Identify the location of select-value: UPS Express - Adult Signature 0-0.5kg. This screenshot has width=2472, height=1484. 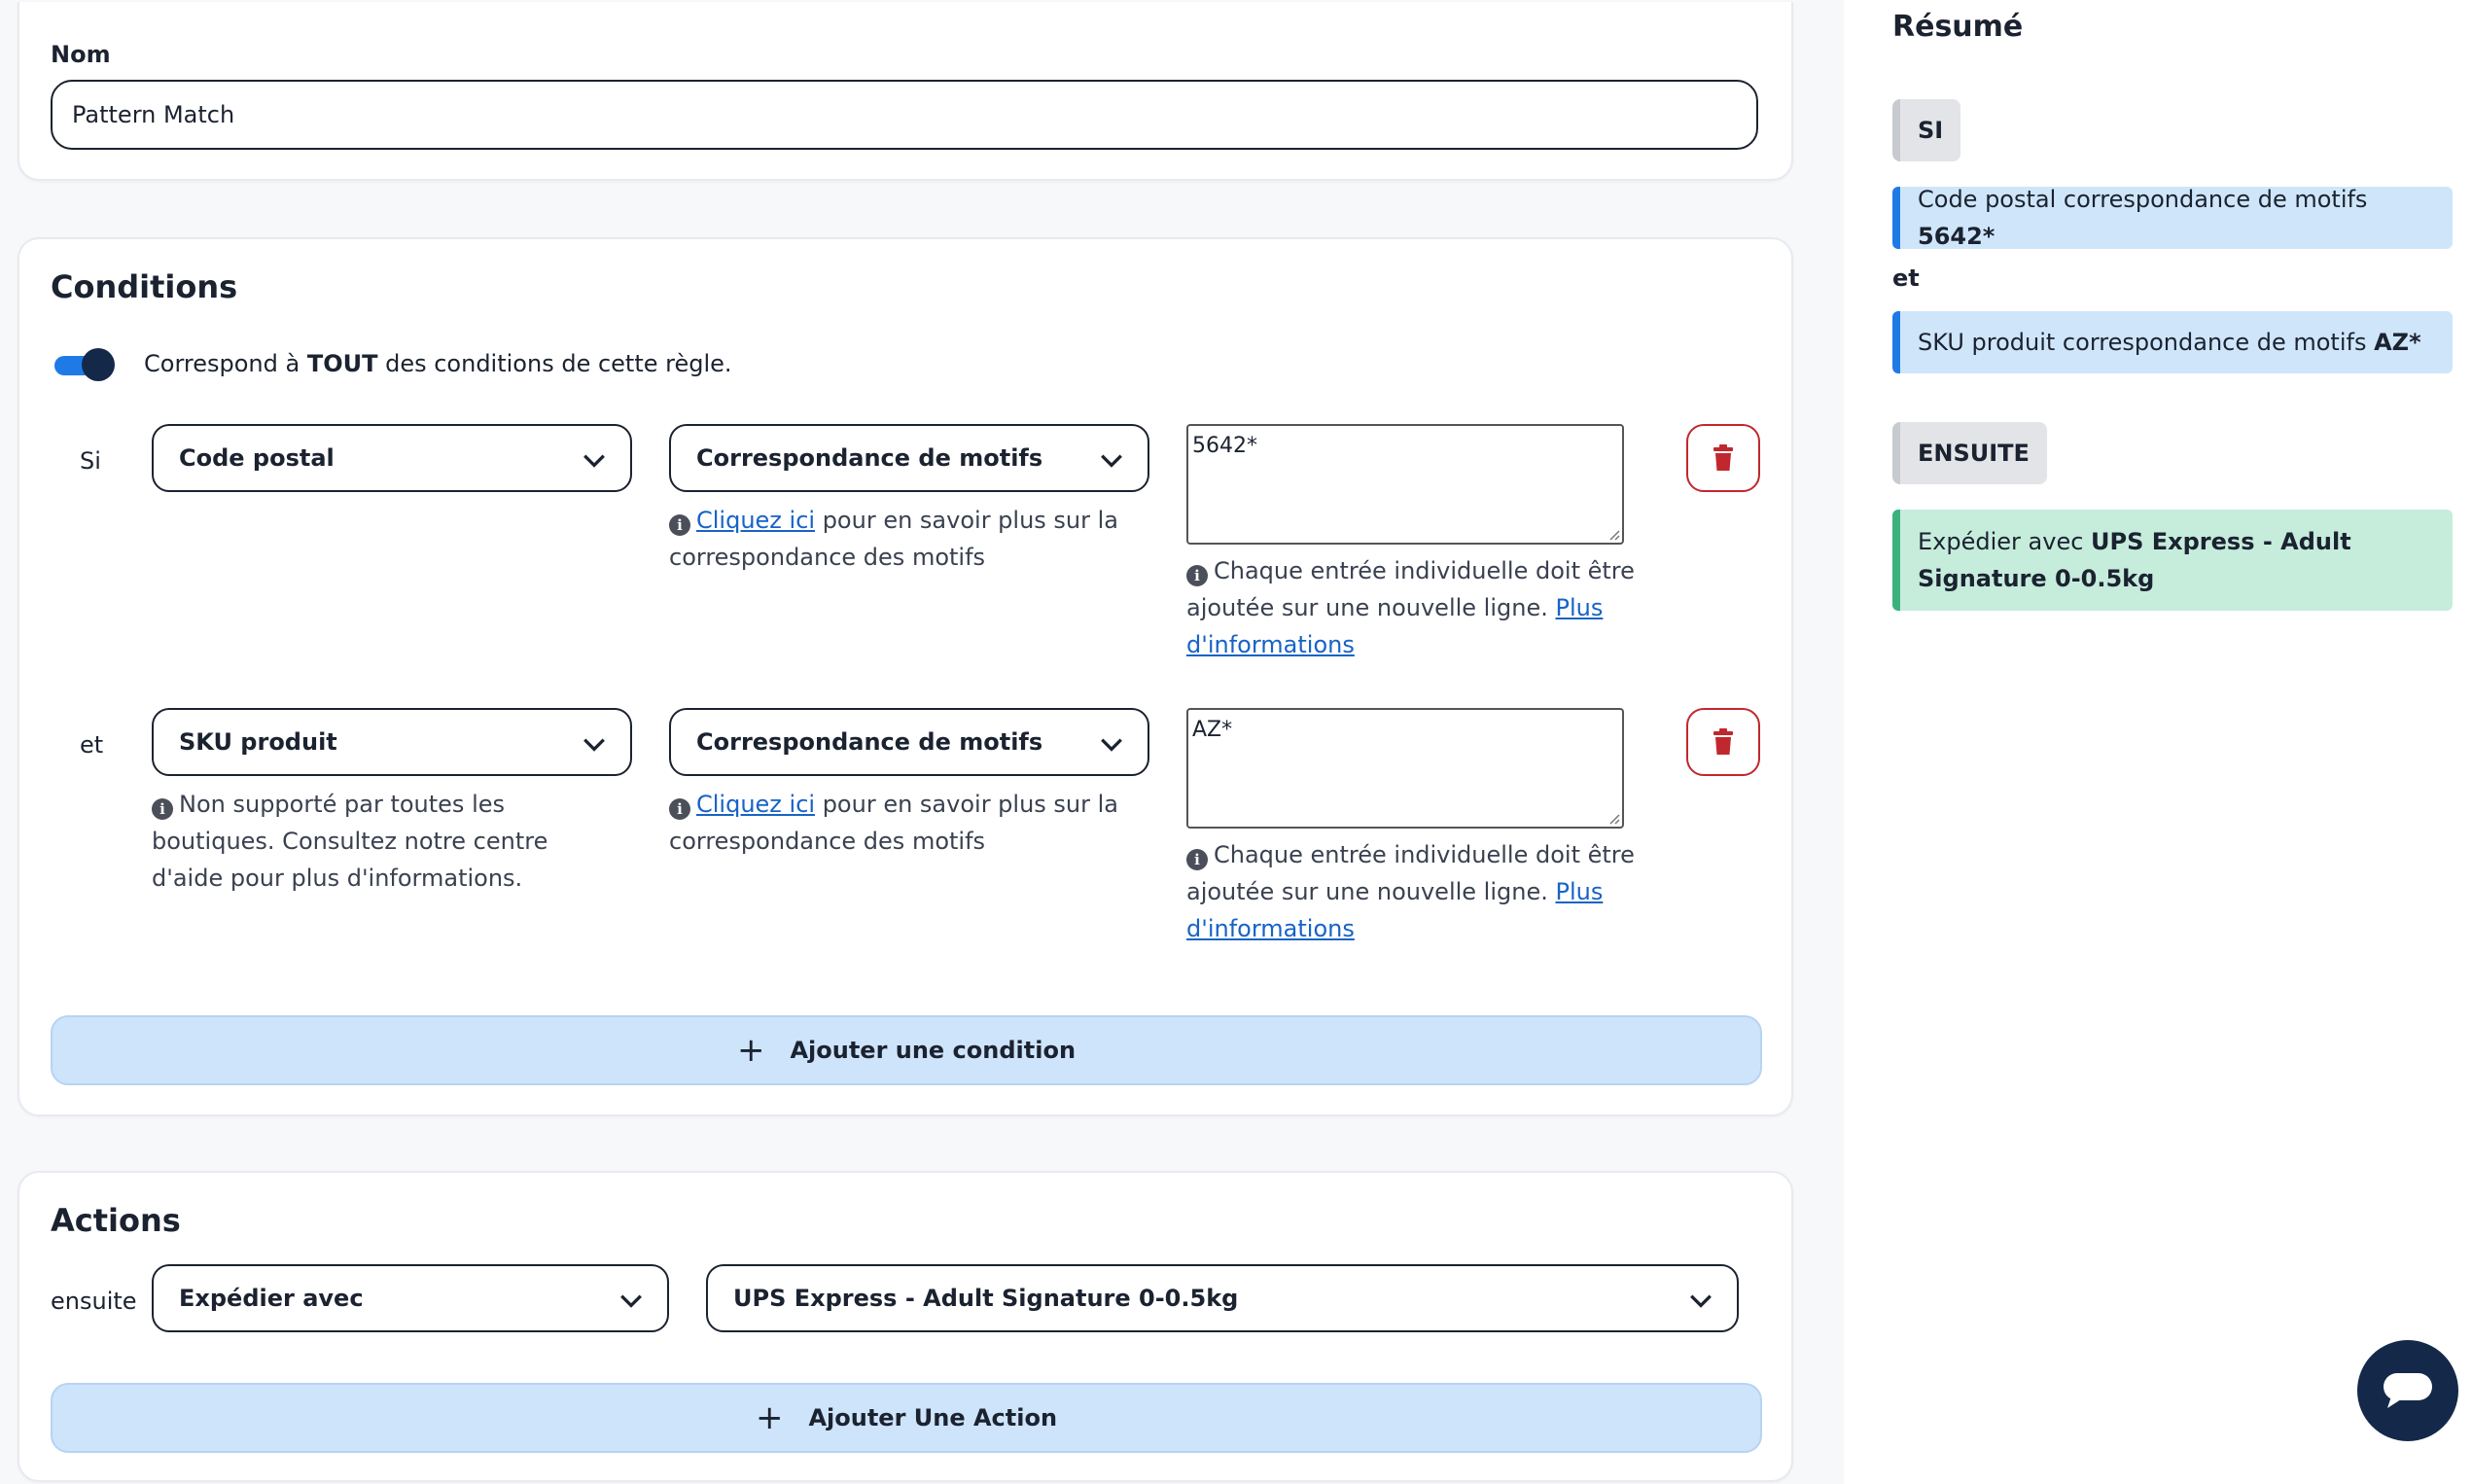
(986, 1299).